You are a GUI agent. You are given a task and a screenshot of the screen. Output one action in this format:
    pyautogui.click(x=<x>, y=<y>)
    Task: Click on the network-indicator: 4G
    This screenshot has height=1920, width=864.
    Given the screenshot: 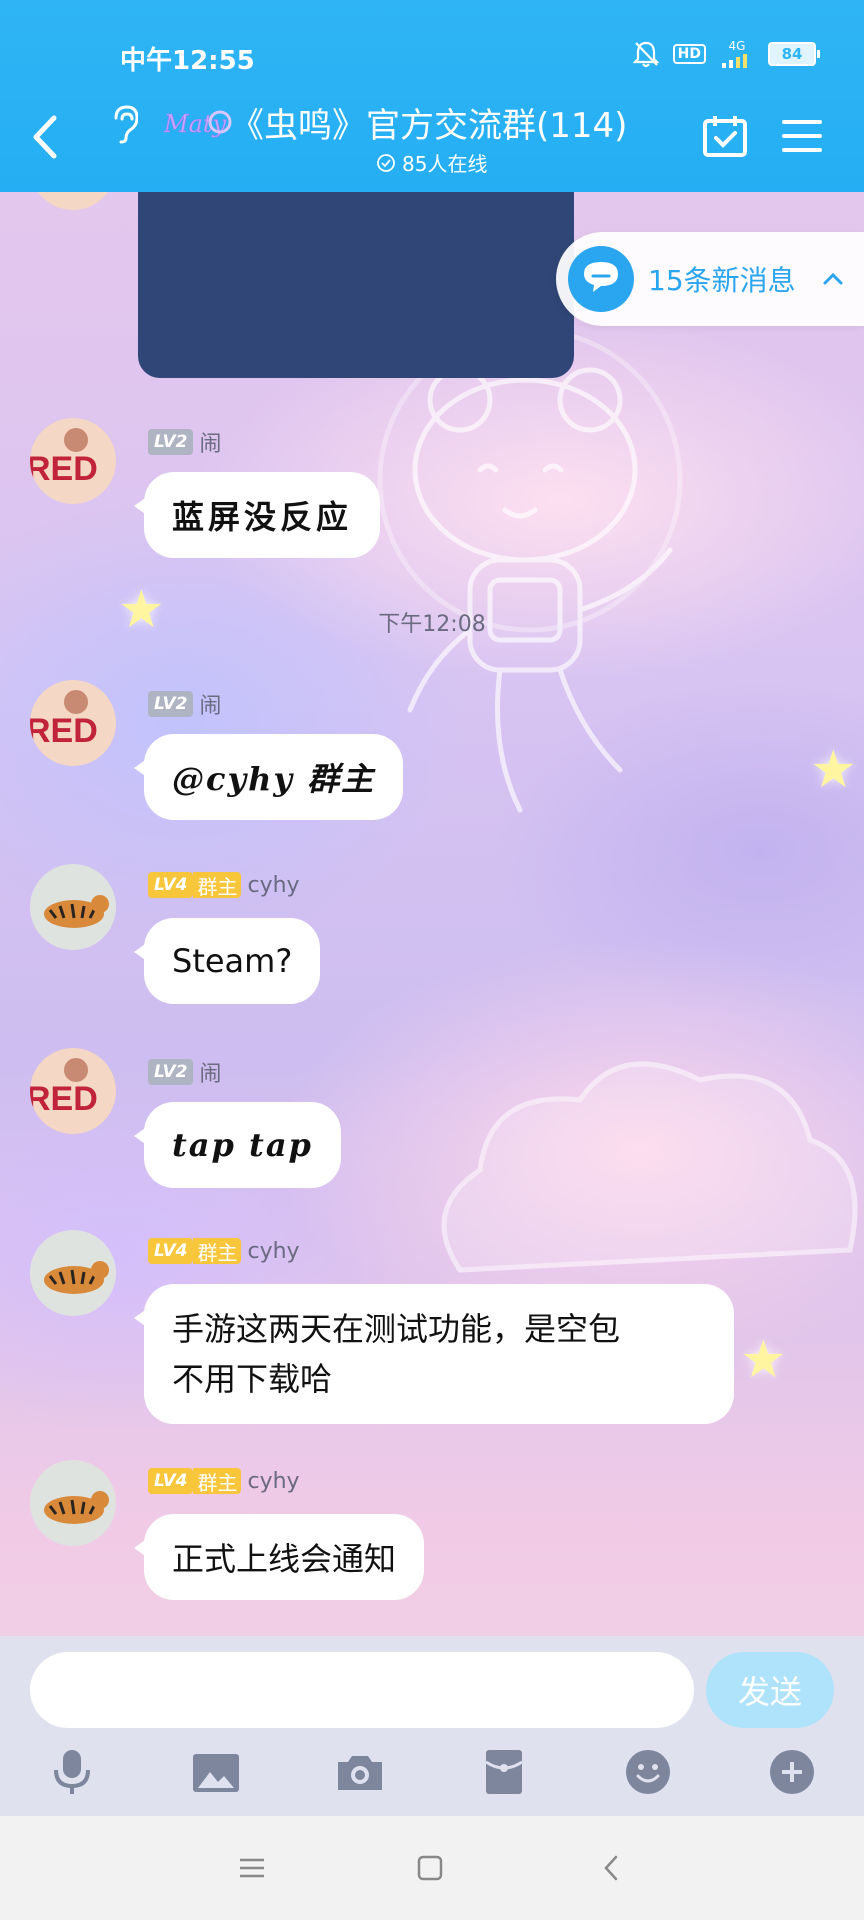 What is the action you would take?
    pyautogui.click(x=737, y=54)
    